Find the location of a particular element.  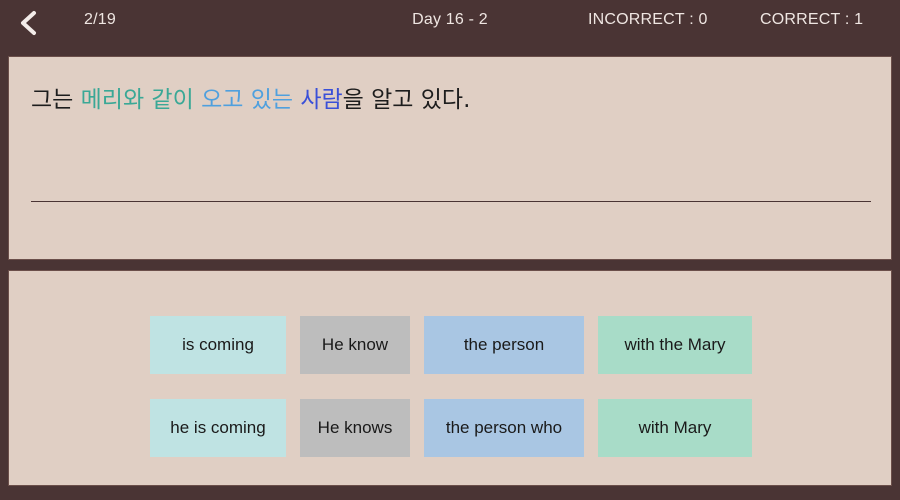

sentence-segment: 그는 is located at coordinates (56, 100).